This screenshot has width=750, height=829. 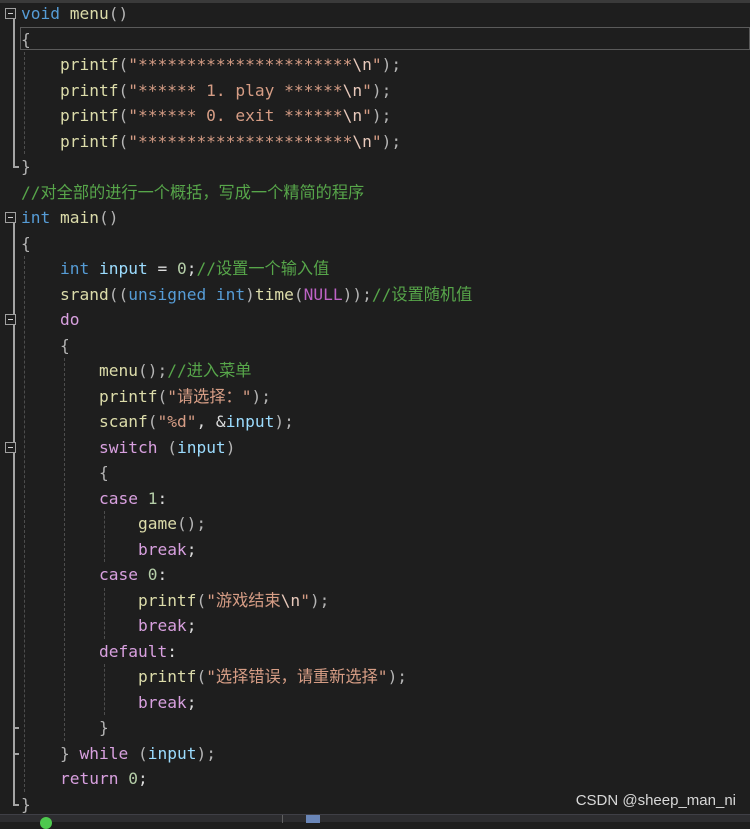 What do you see at coordinates (192, 192) in the screenshot?
I see `code-line: //对全部的进行一个概括，写成一个精简的程序` at bounding box center [192, 192].